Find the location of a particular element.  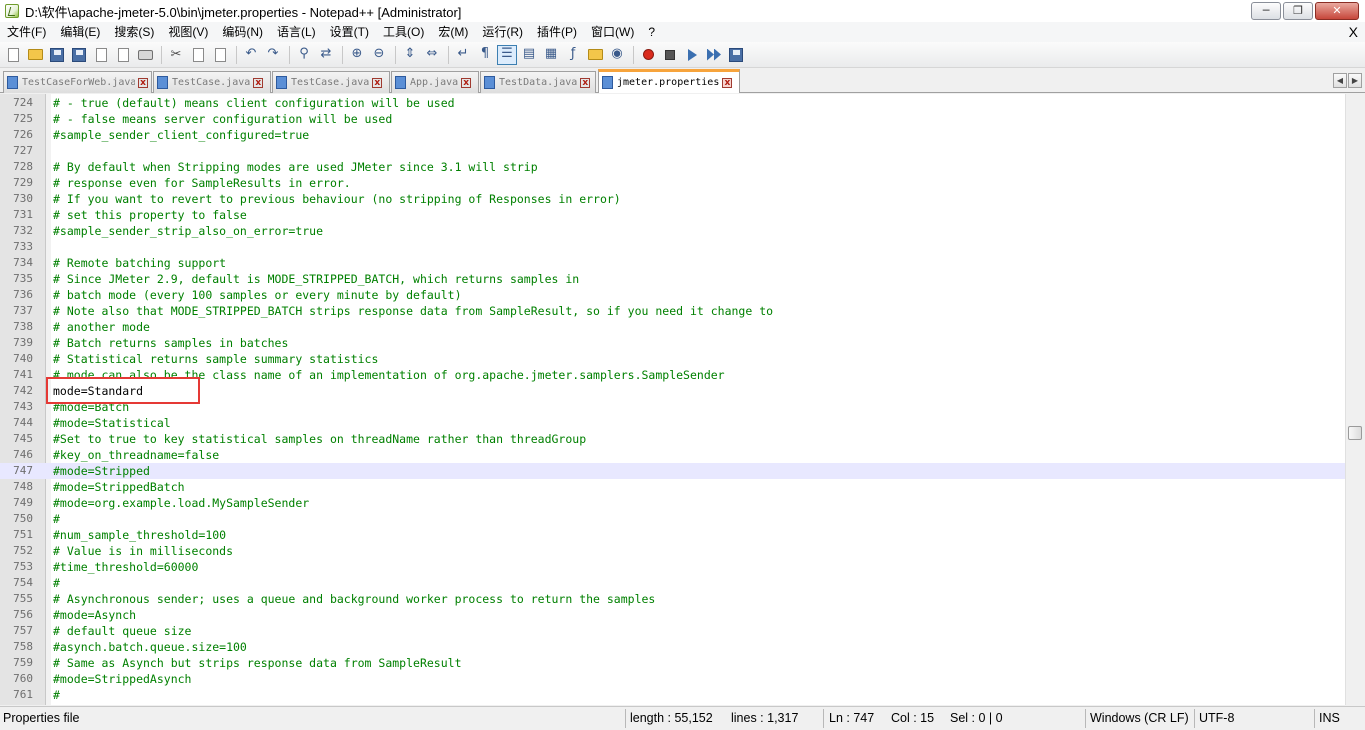

code-line: 731 # set this property to false is located at coordinates (672, 215).